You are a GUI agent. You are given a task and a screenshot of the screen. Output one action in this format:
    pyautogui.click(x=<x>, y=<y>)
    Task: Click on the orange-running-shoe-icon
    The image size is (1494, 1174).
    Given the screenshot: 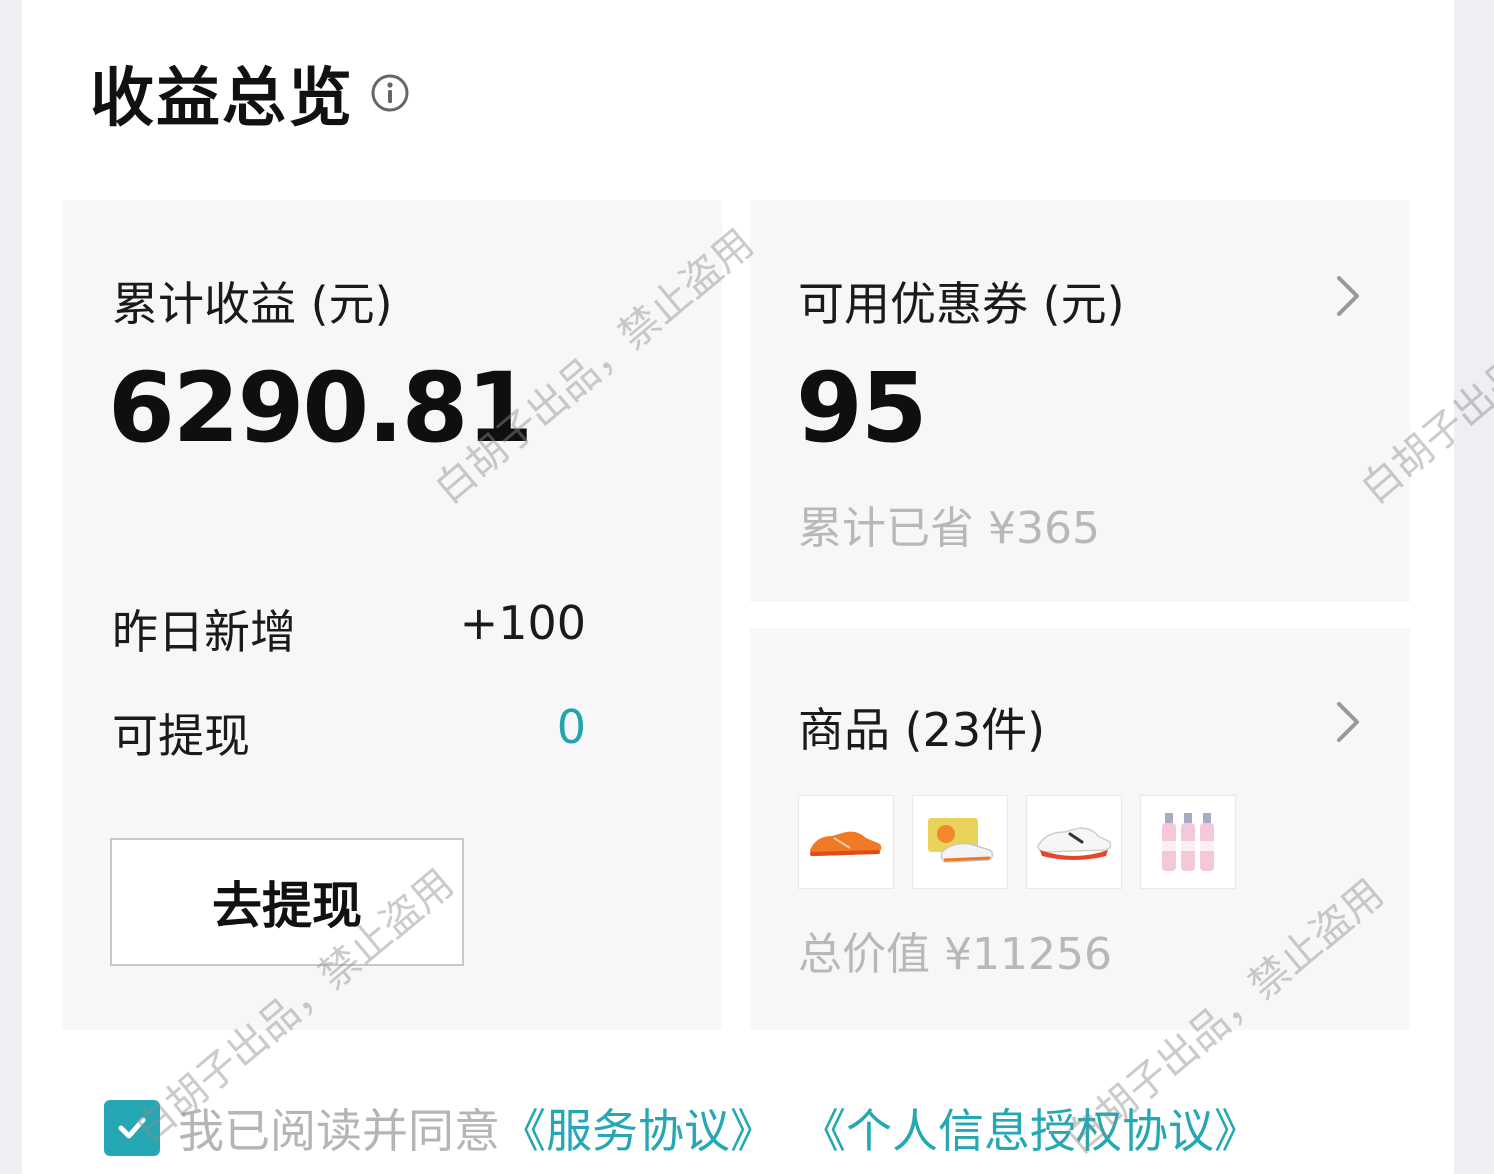 What is the action you would take?
    pyautogui.click(x=846, y=843)
    